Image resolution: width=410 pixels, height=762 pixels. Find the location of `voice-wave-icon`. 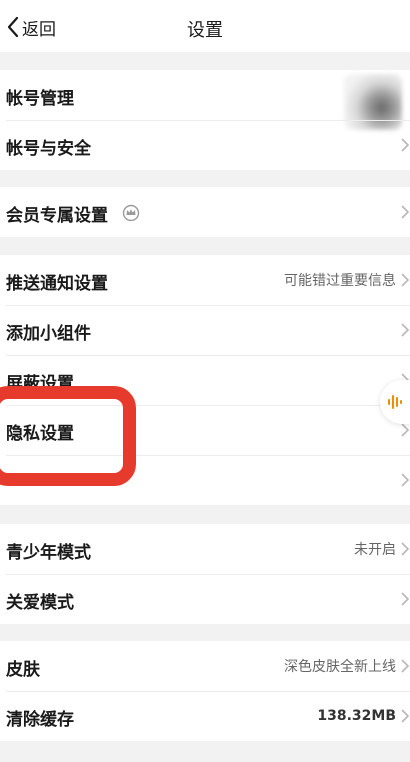

voice-wave-icon is located at coordinates (395, 402).